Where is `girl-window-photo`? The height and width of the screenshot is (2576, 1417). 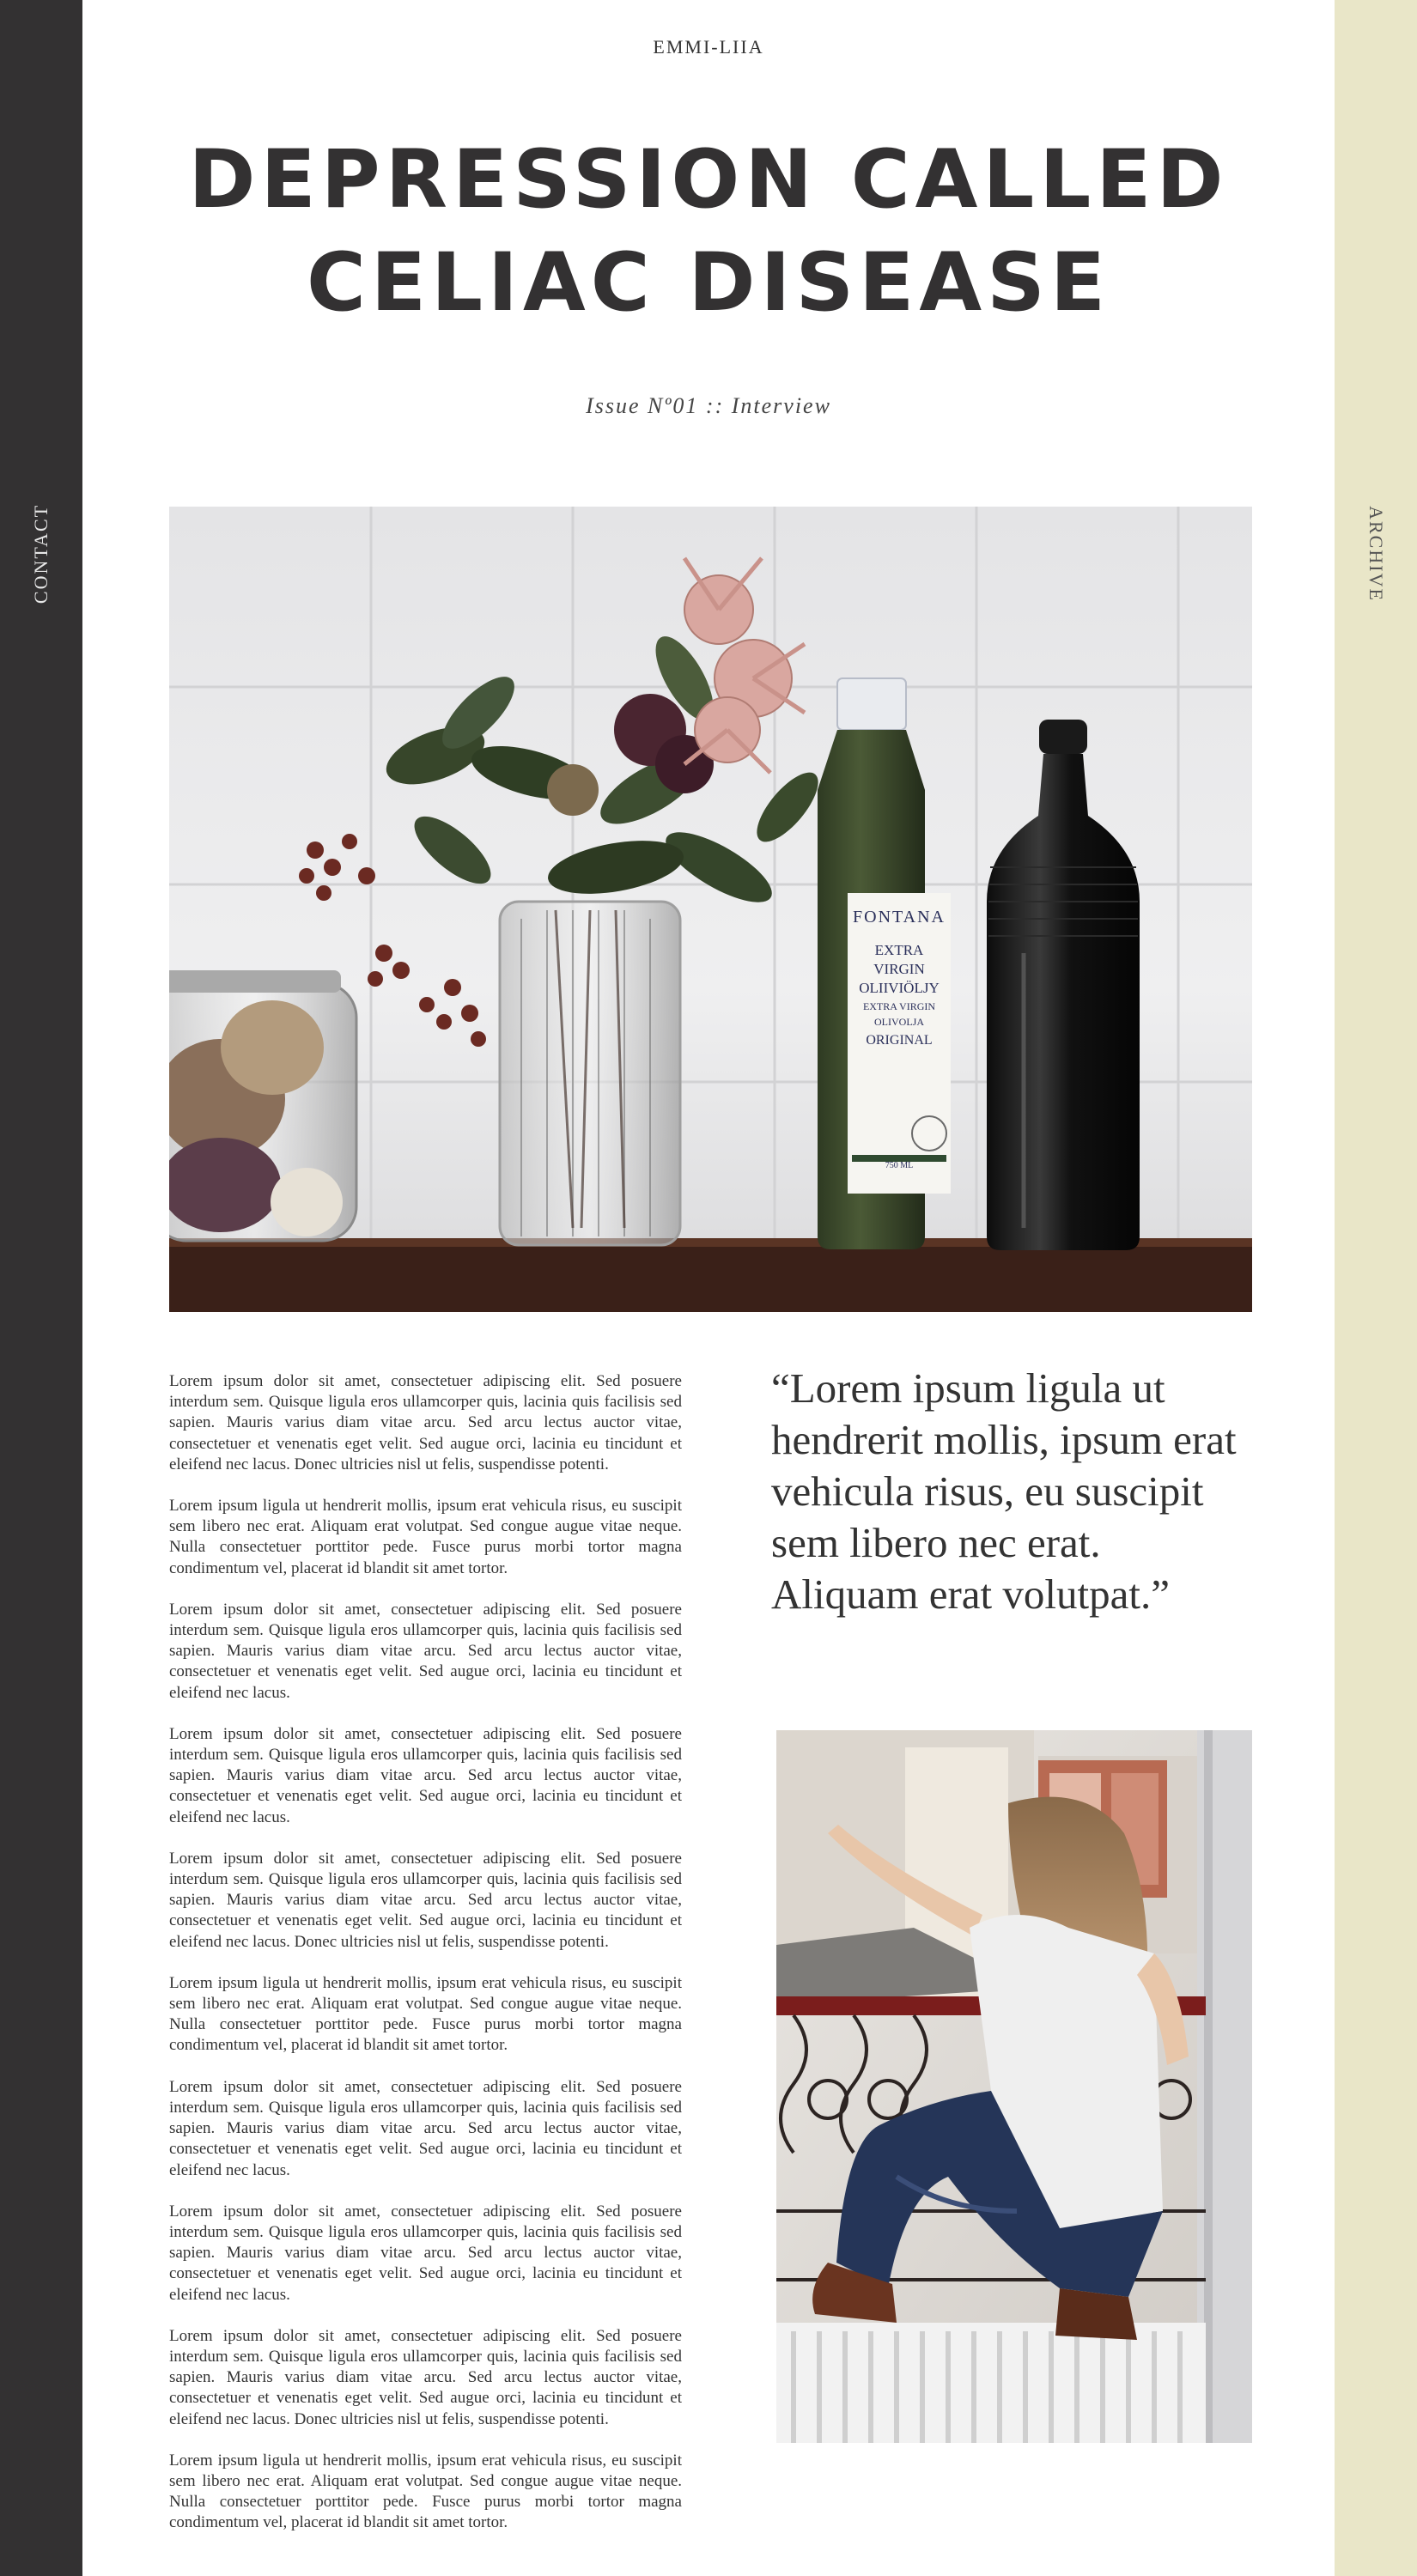 girl-window-photo is located at coordinates (1014, 2086).